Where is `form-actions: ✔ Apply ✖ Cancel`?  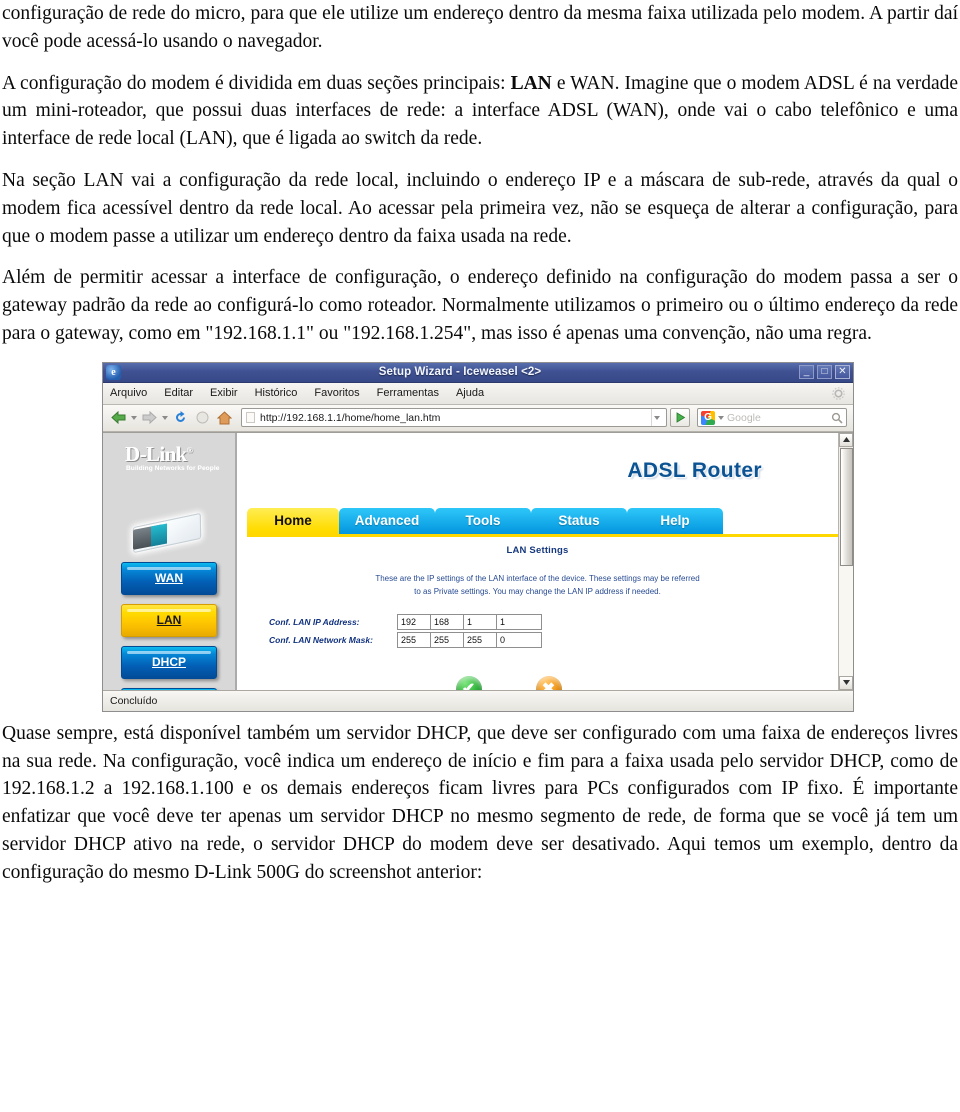 form-actions: ✔ Apply ✖ Cancel is located at coordinates (537, 682).